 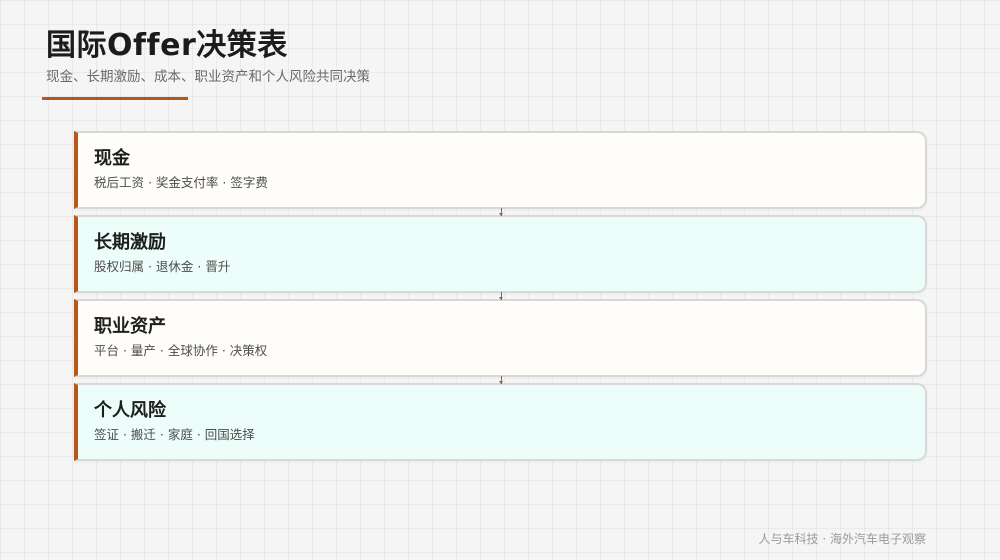 I want to click on page-subtitle: 现金、长期激励、成本、职业资产和个人风险共同决策, so click(x=208, y=77).